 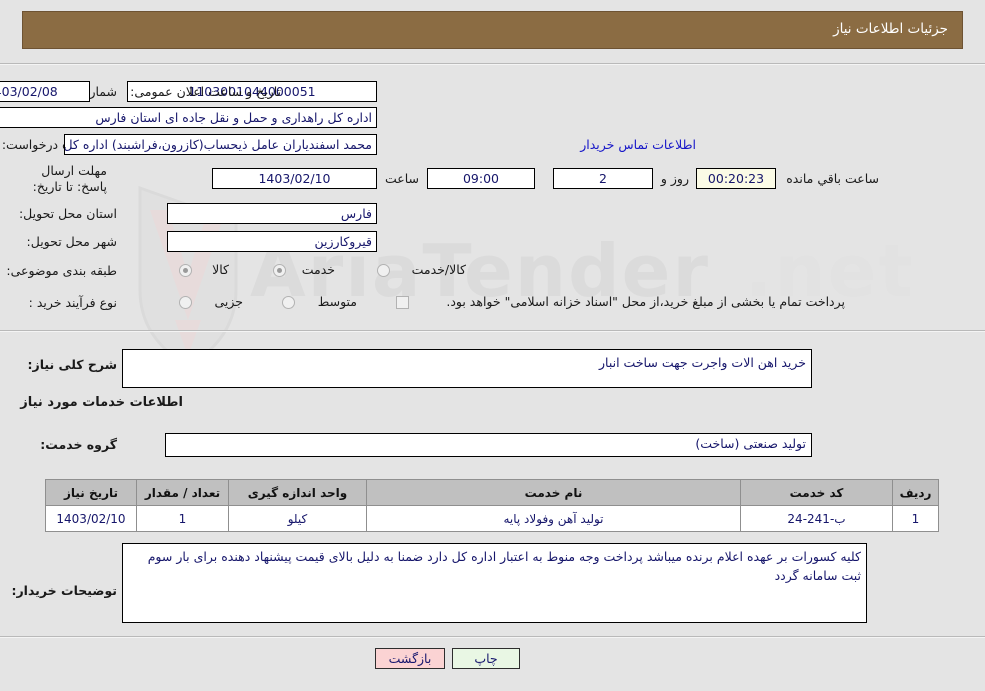 What do you see at coordinates (61, 270) in the screenshot?
I see `category-label: طبقه بندی موضوعی:` at bounding box center [61, 270].